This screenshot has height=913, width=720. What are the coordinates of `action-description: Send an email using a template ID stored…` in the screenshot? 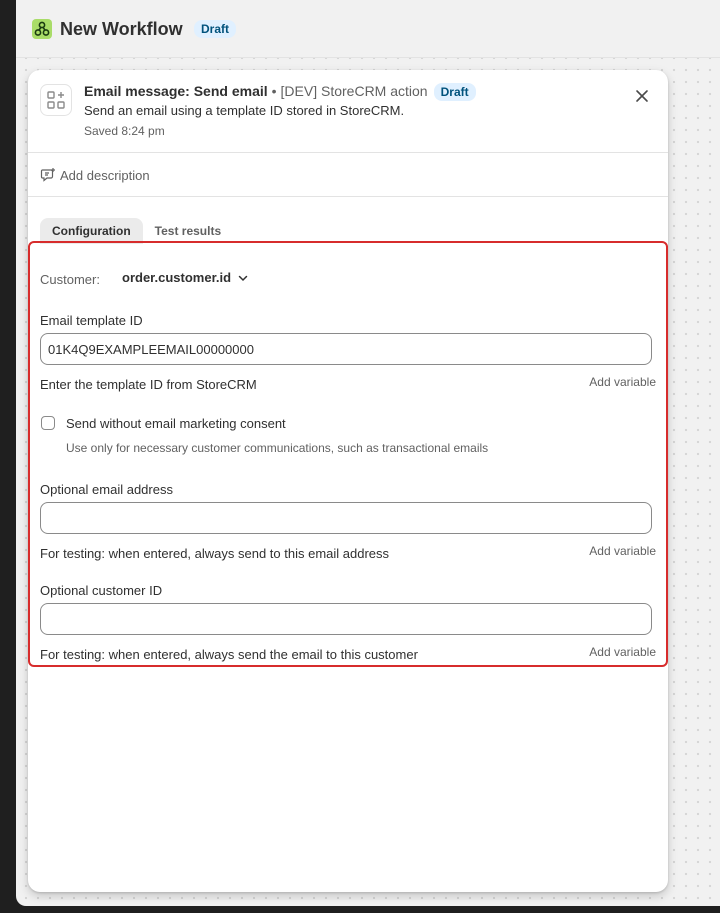 It's located at (244, 110).